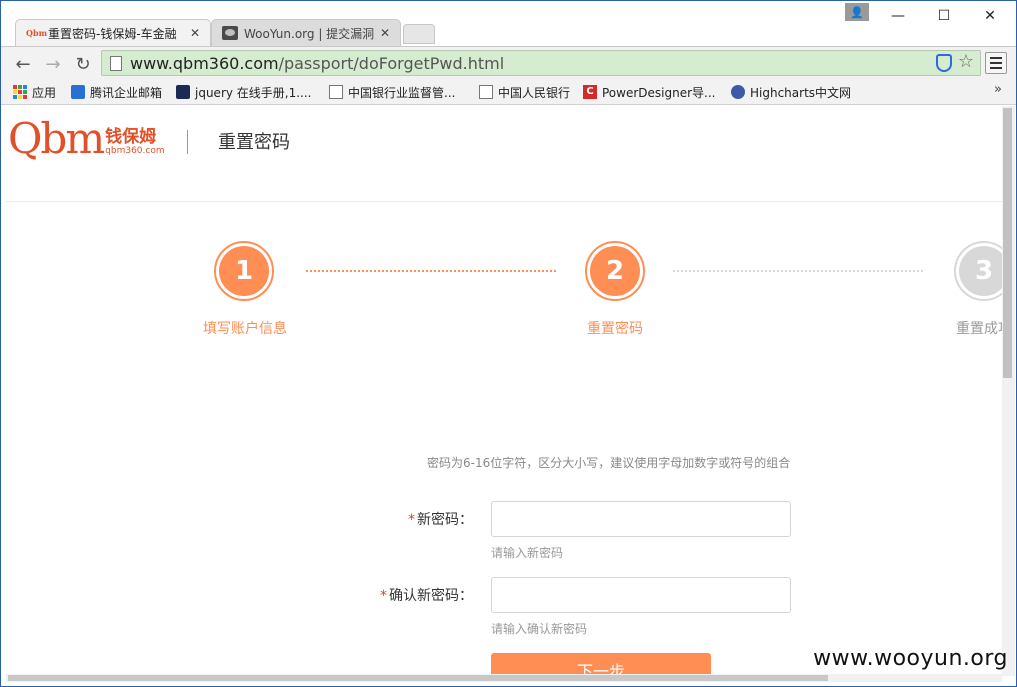 The image size is (1017, 687). What do you see at coordinates (37, 33) in the screenshot?
I see `qbm-favicon-icon: Qbm` at bounding box center [37, 33].